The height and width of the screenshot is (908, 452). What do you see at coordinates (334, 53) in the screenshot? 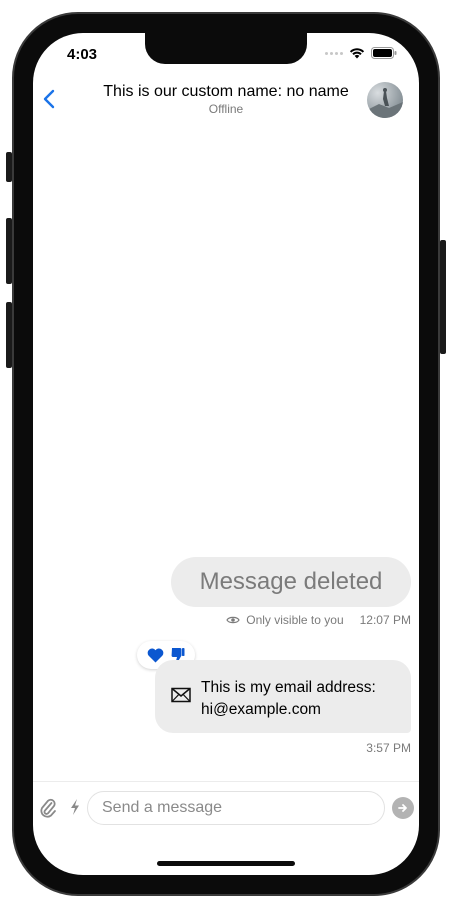
I see `cellular-signal-icon` at bounding box center [334, 53].